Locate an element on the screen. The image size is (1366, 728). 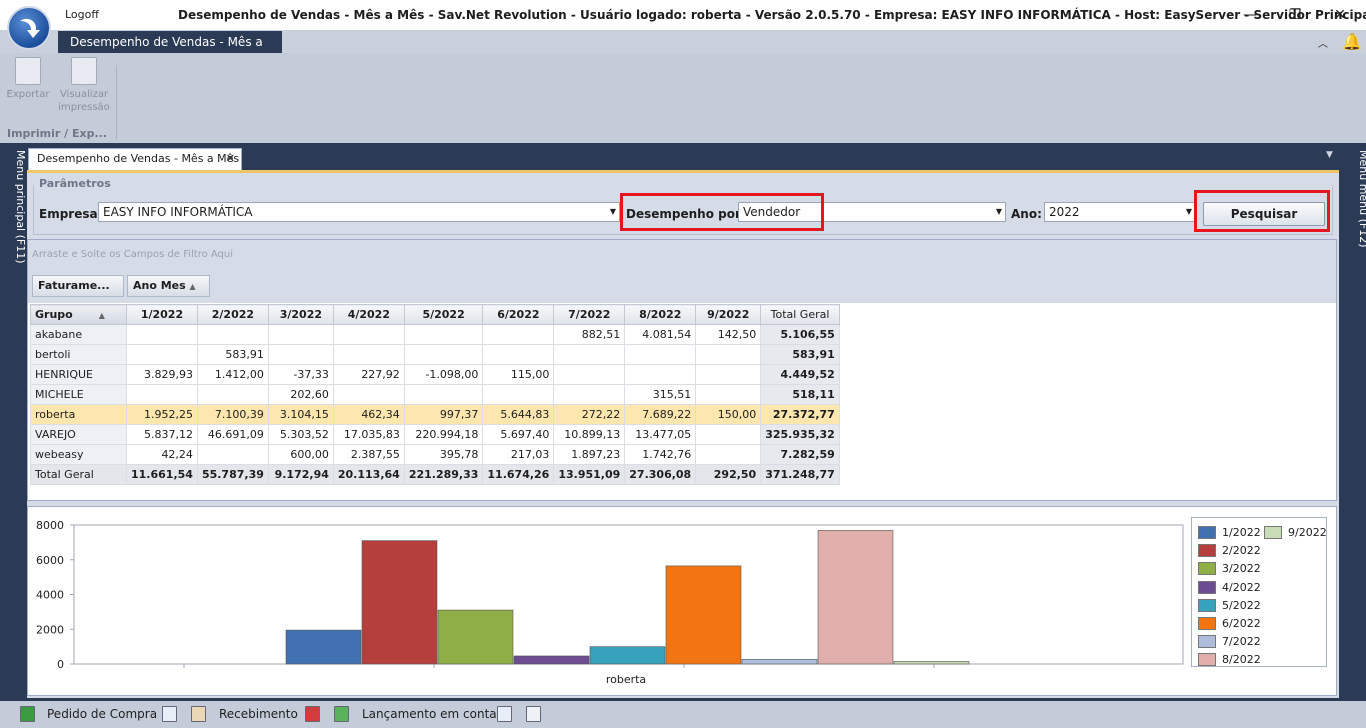
row-header: MICHELE is located at coordinates (78, 394).